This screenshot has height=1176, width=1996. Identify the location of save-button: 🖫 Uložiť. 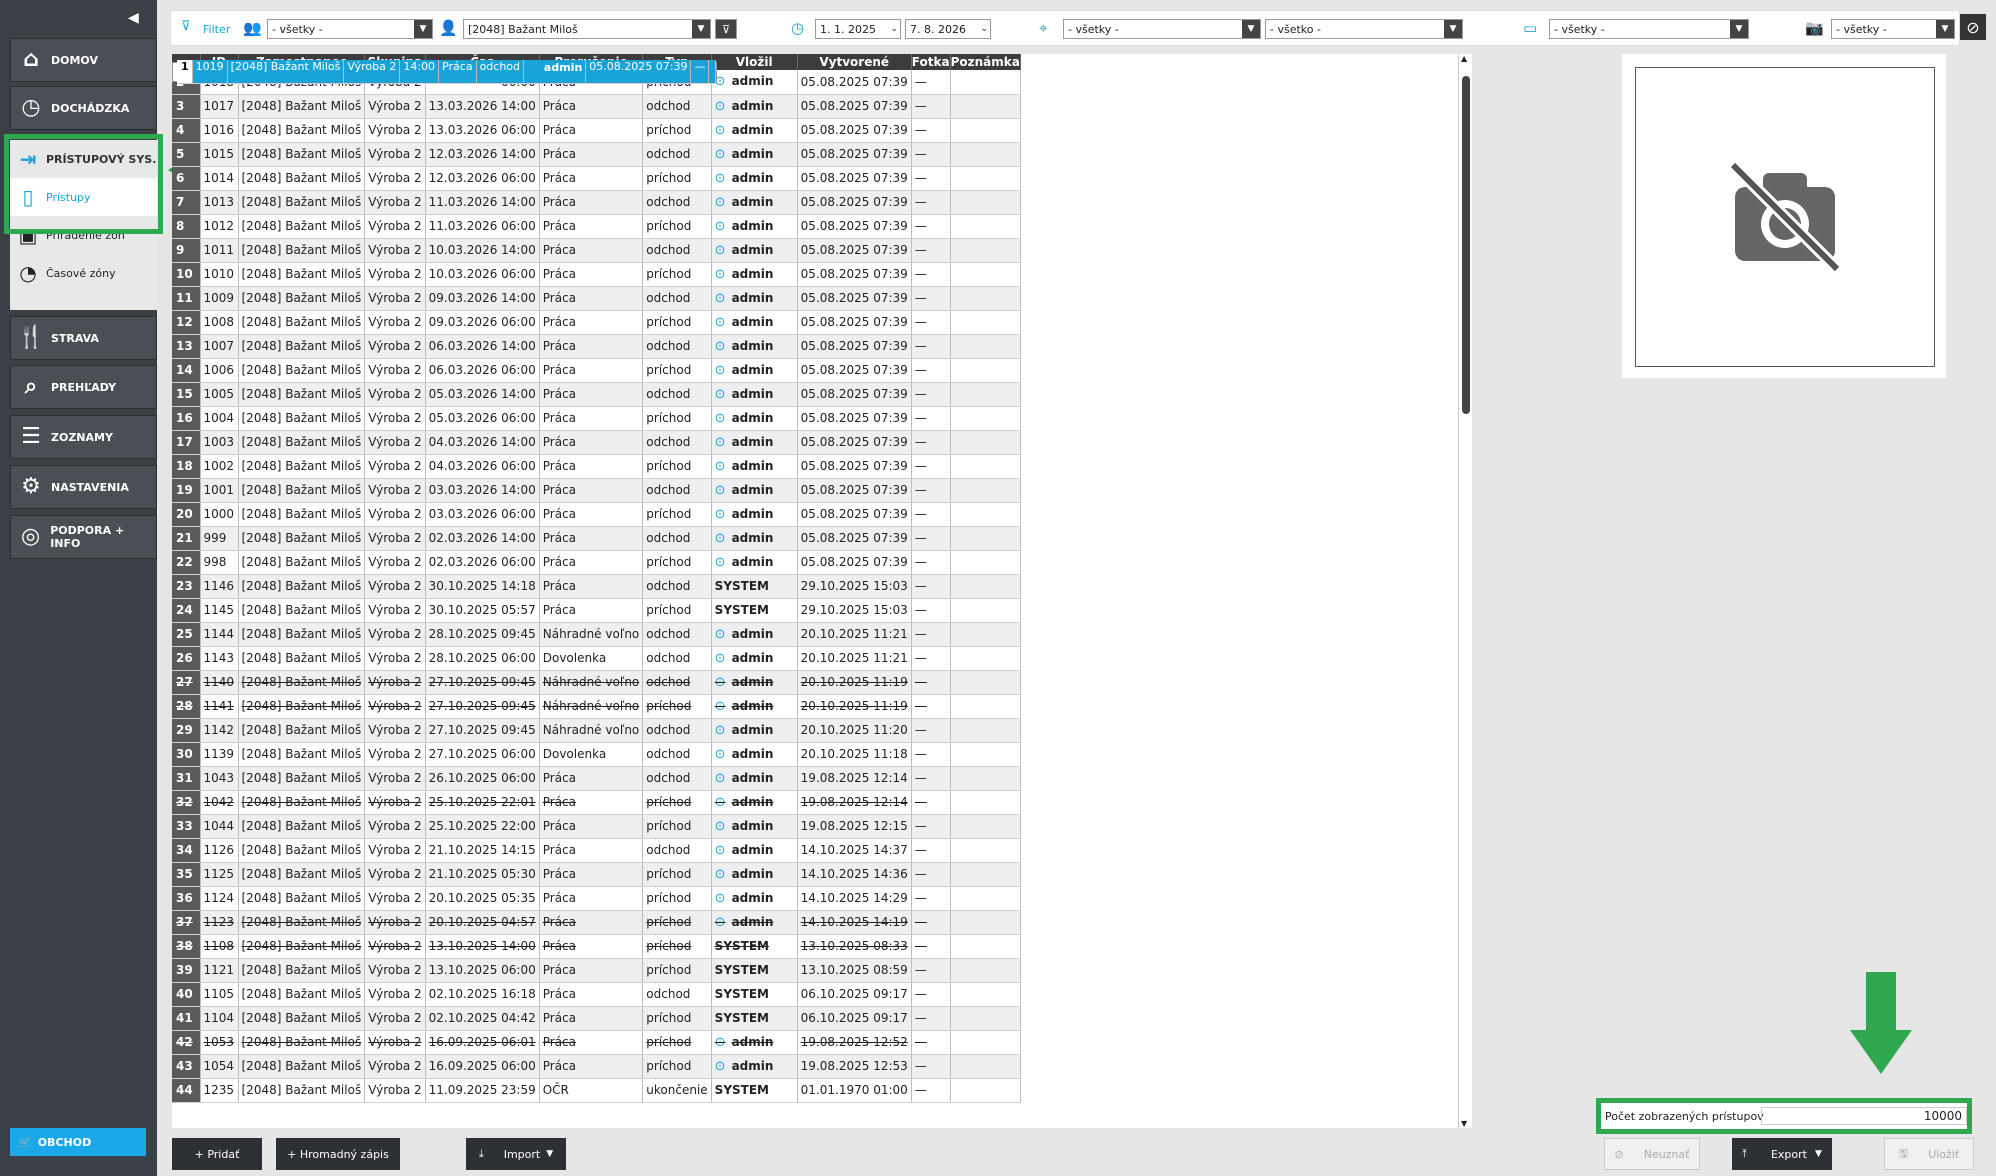
(1929, 1154).